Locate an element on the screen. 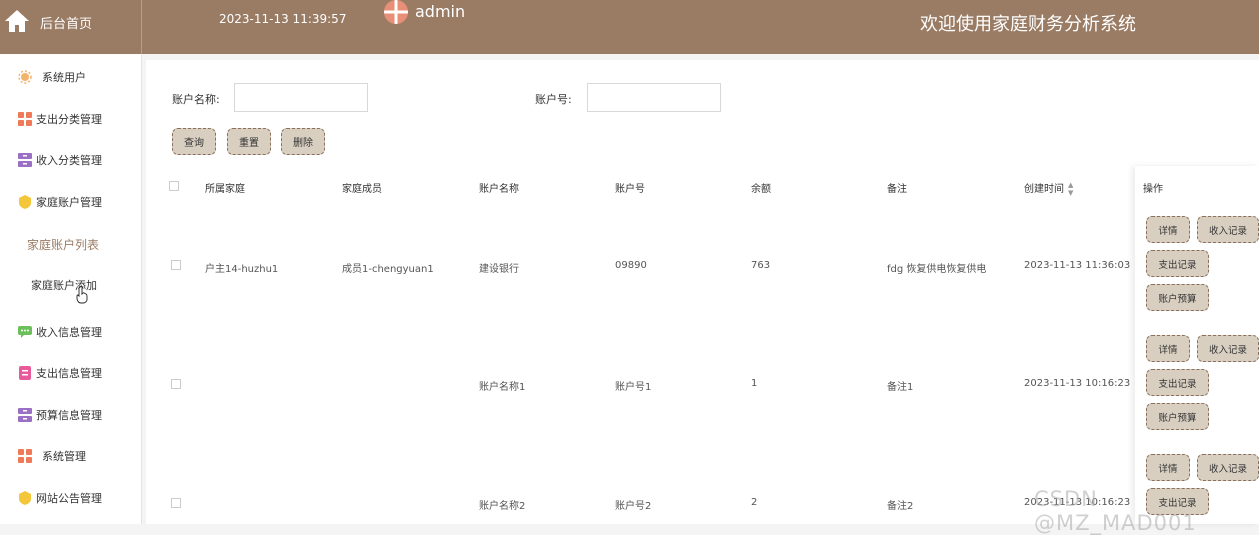 Image resolution: width=1259 pixels, height=535 pixels. sidebar-item-label: 收入信息管理 is located at coordinates (69, 332).